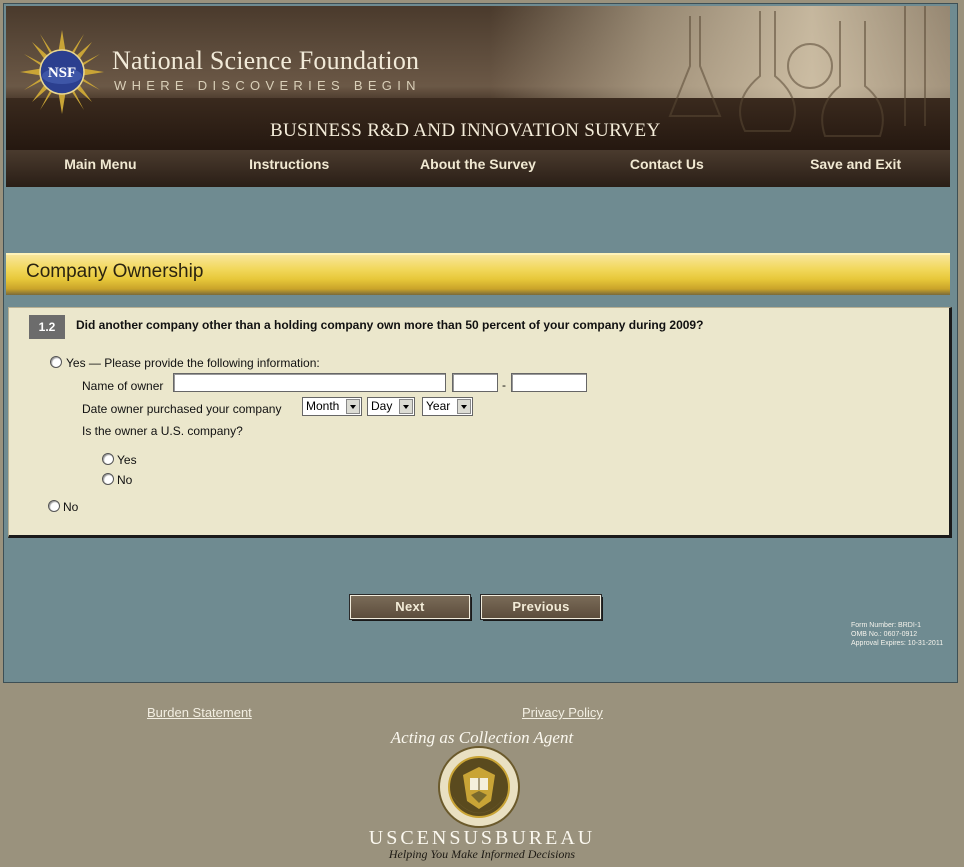 The width and height of the screenshot is (964, 867). I want to click on nsf-logo-text: NSF, so click(62, 73).